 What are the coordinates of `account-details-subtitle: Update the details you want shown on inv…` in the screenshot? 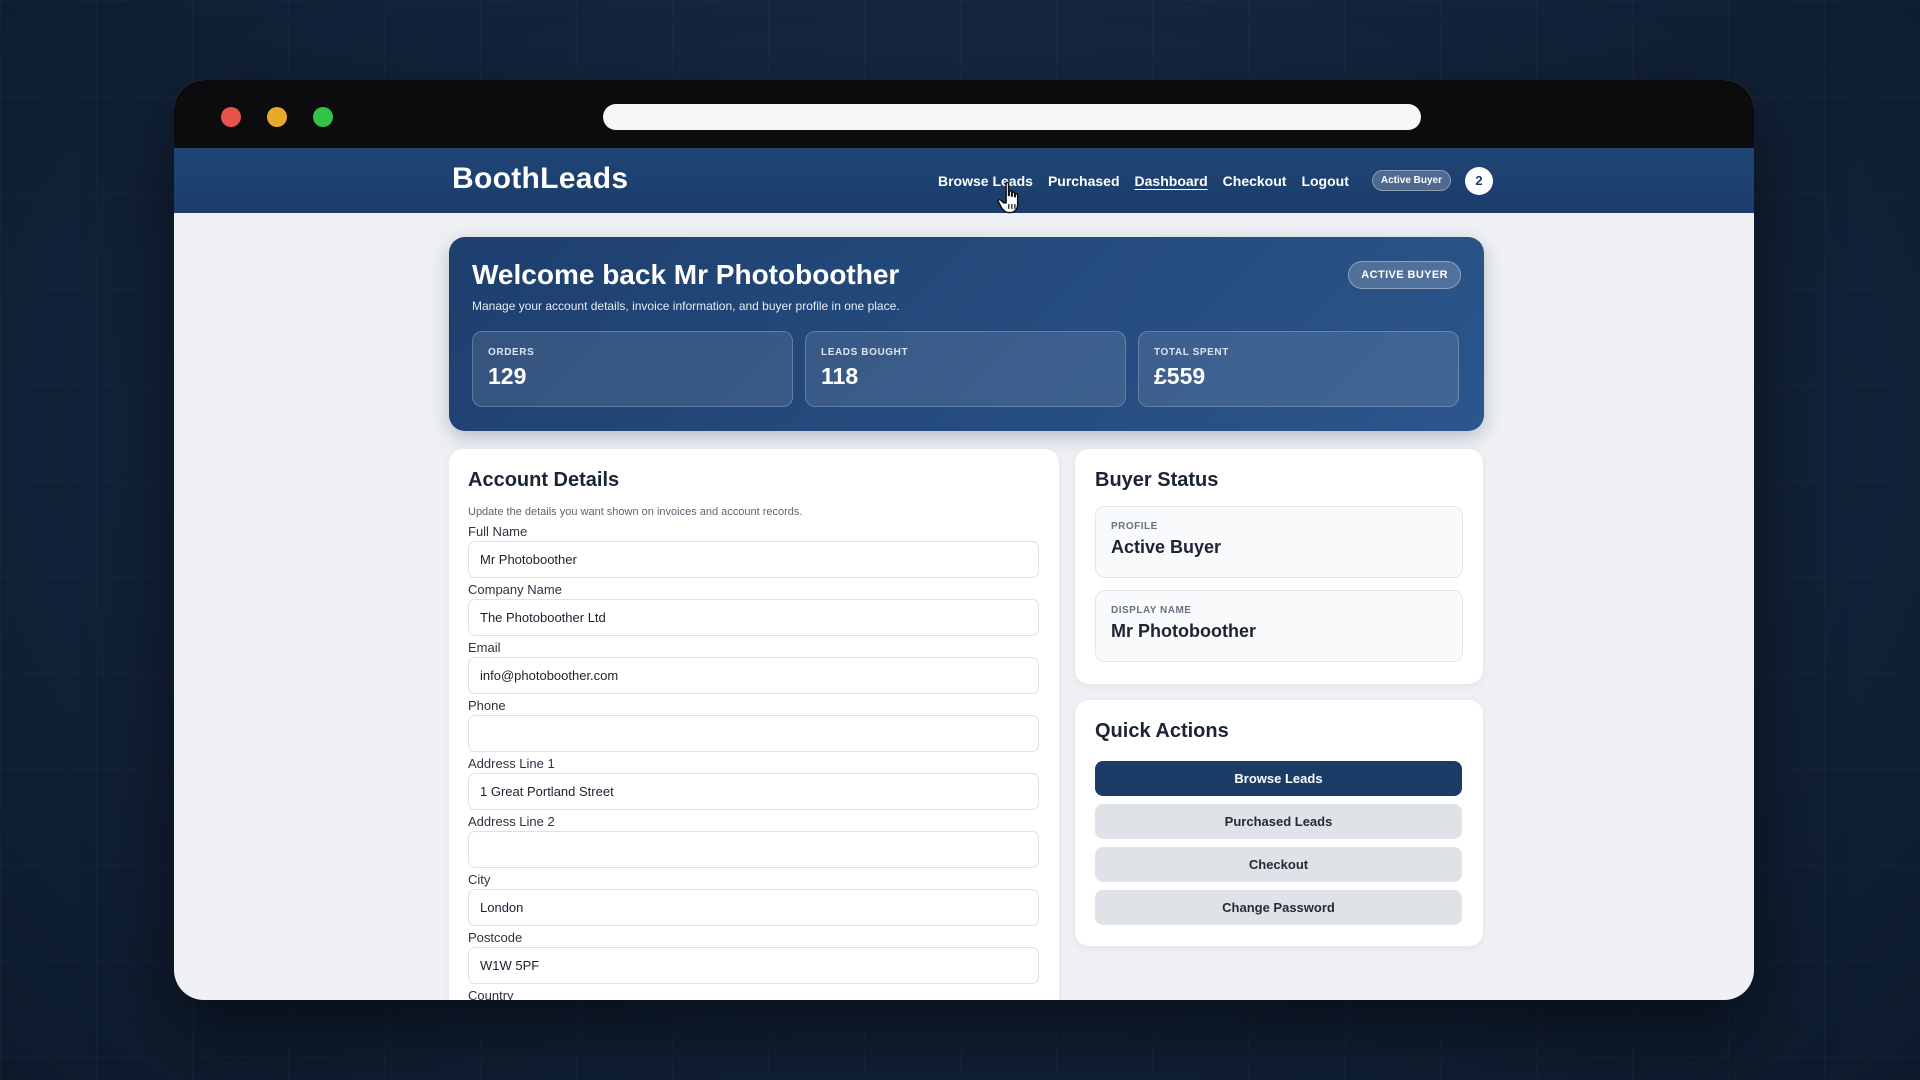 It's located at (635, 512).